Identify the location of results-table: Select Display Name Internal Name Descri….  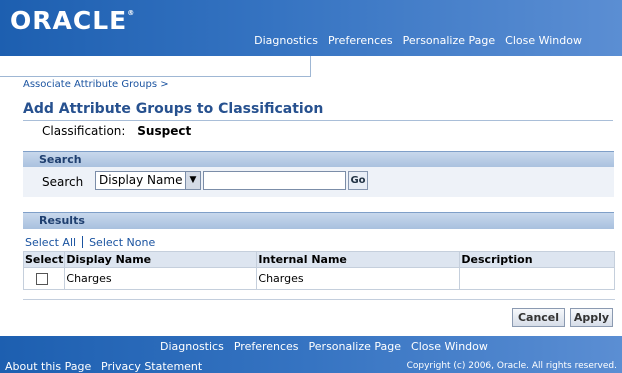
(318, 270).